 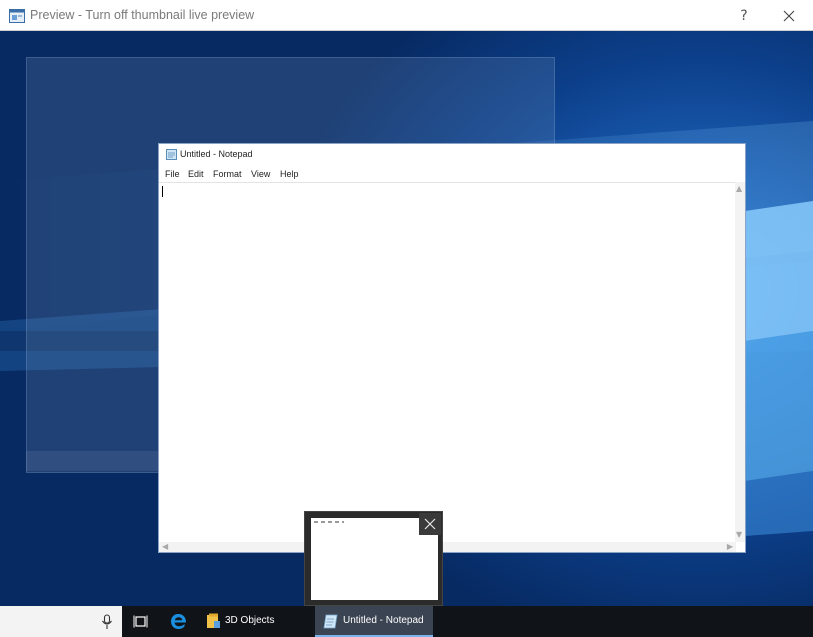 I want to click on taskbar: 3D Objects Untitled - Notepad, so click(x=406, y=621).